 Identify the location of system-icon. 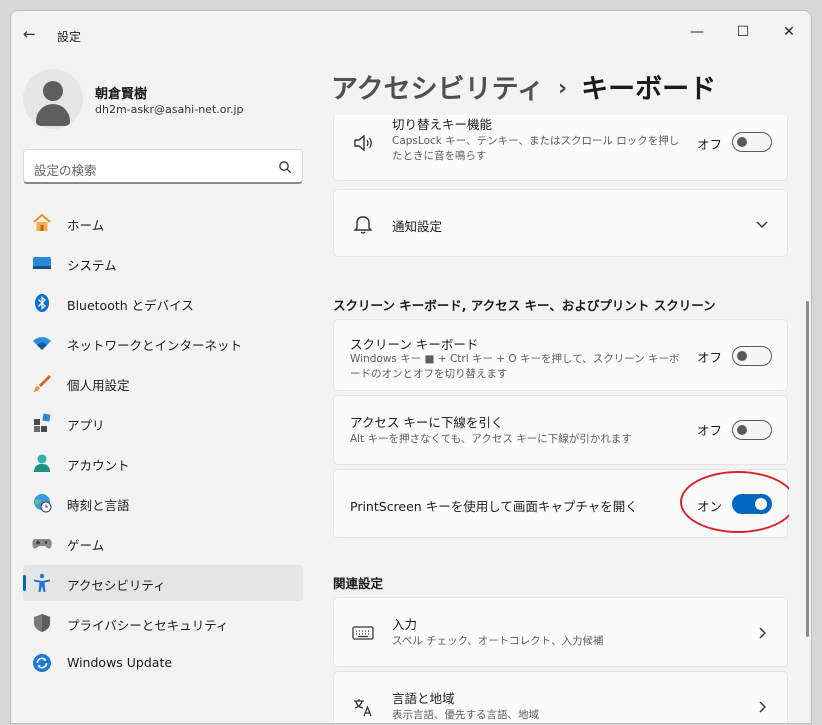
(42, 263).